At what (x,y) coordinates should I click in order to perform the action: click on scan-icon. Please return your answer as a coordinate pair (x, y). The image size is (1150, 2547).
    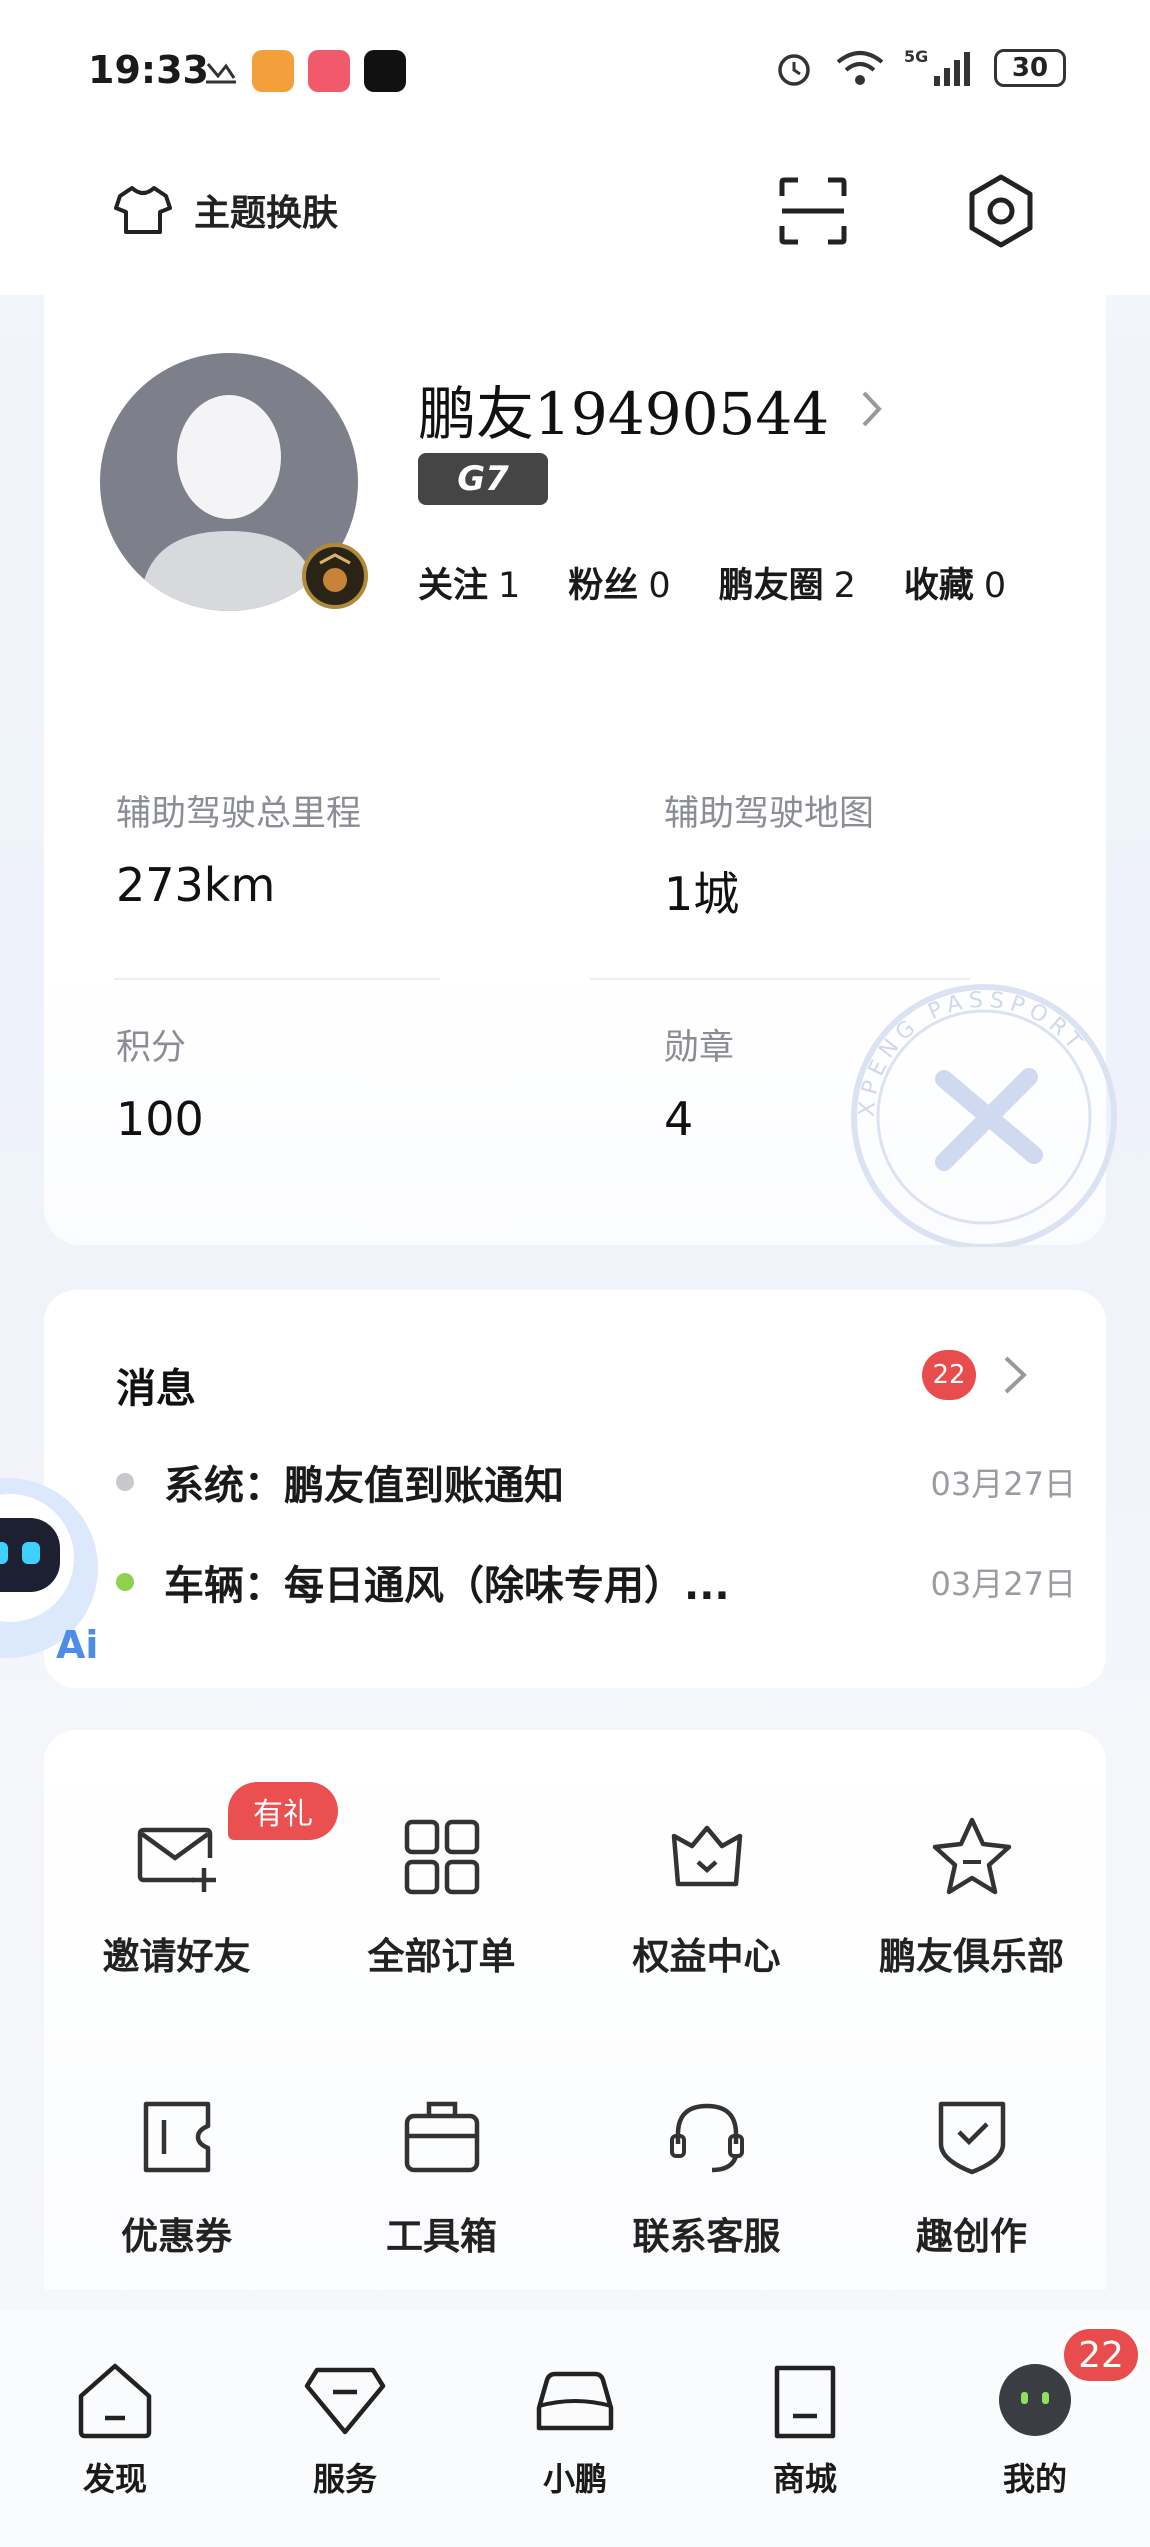
    Looking at the image, I should click on (813, 211).